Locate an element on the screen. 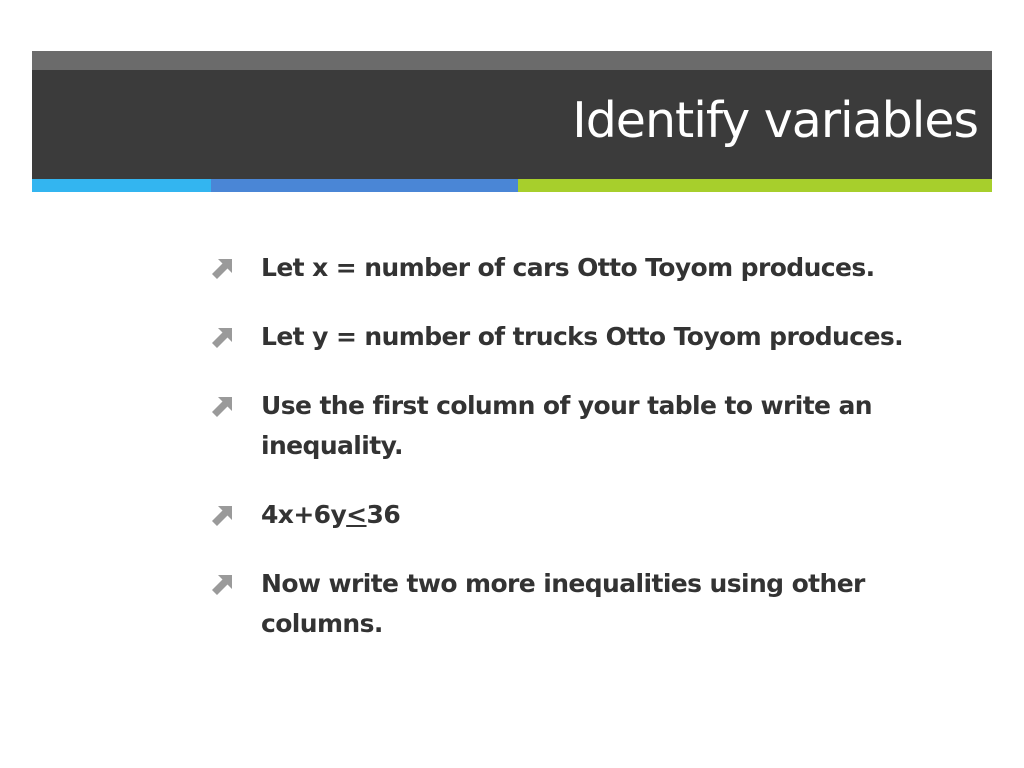 This screenshot has width=1024, height=768. title-bar-top-stripe is located at coordinates (512, 60).